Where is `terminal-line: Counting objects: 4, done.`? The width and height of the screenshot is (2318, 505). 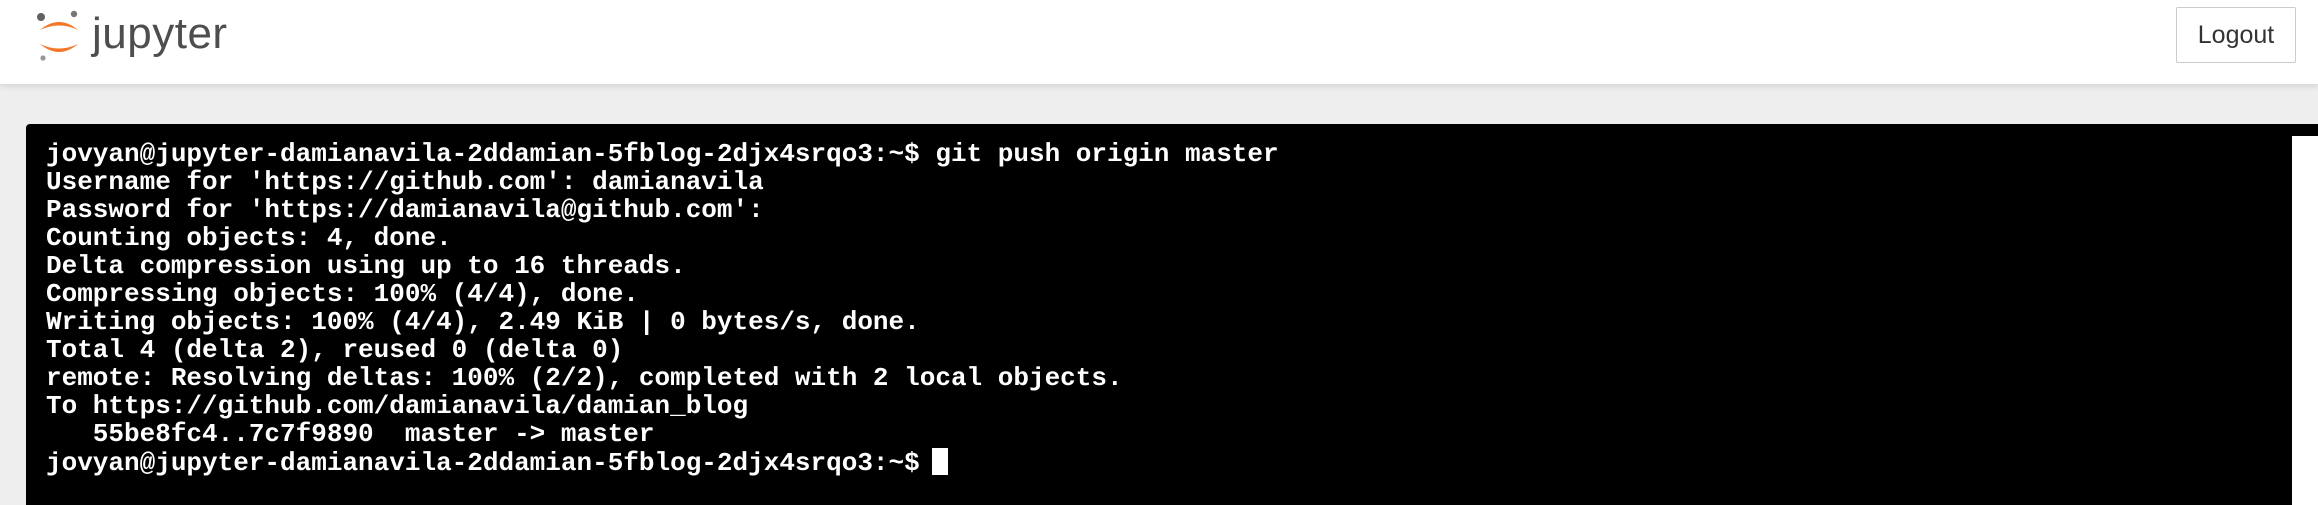
terminal-line: Counting objects: 4, done. is located at coordinates (249, 238).